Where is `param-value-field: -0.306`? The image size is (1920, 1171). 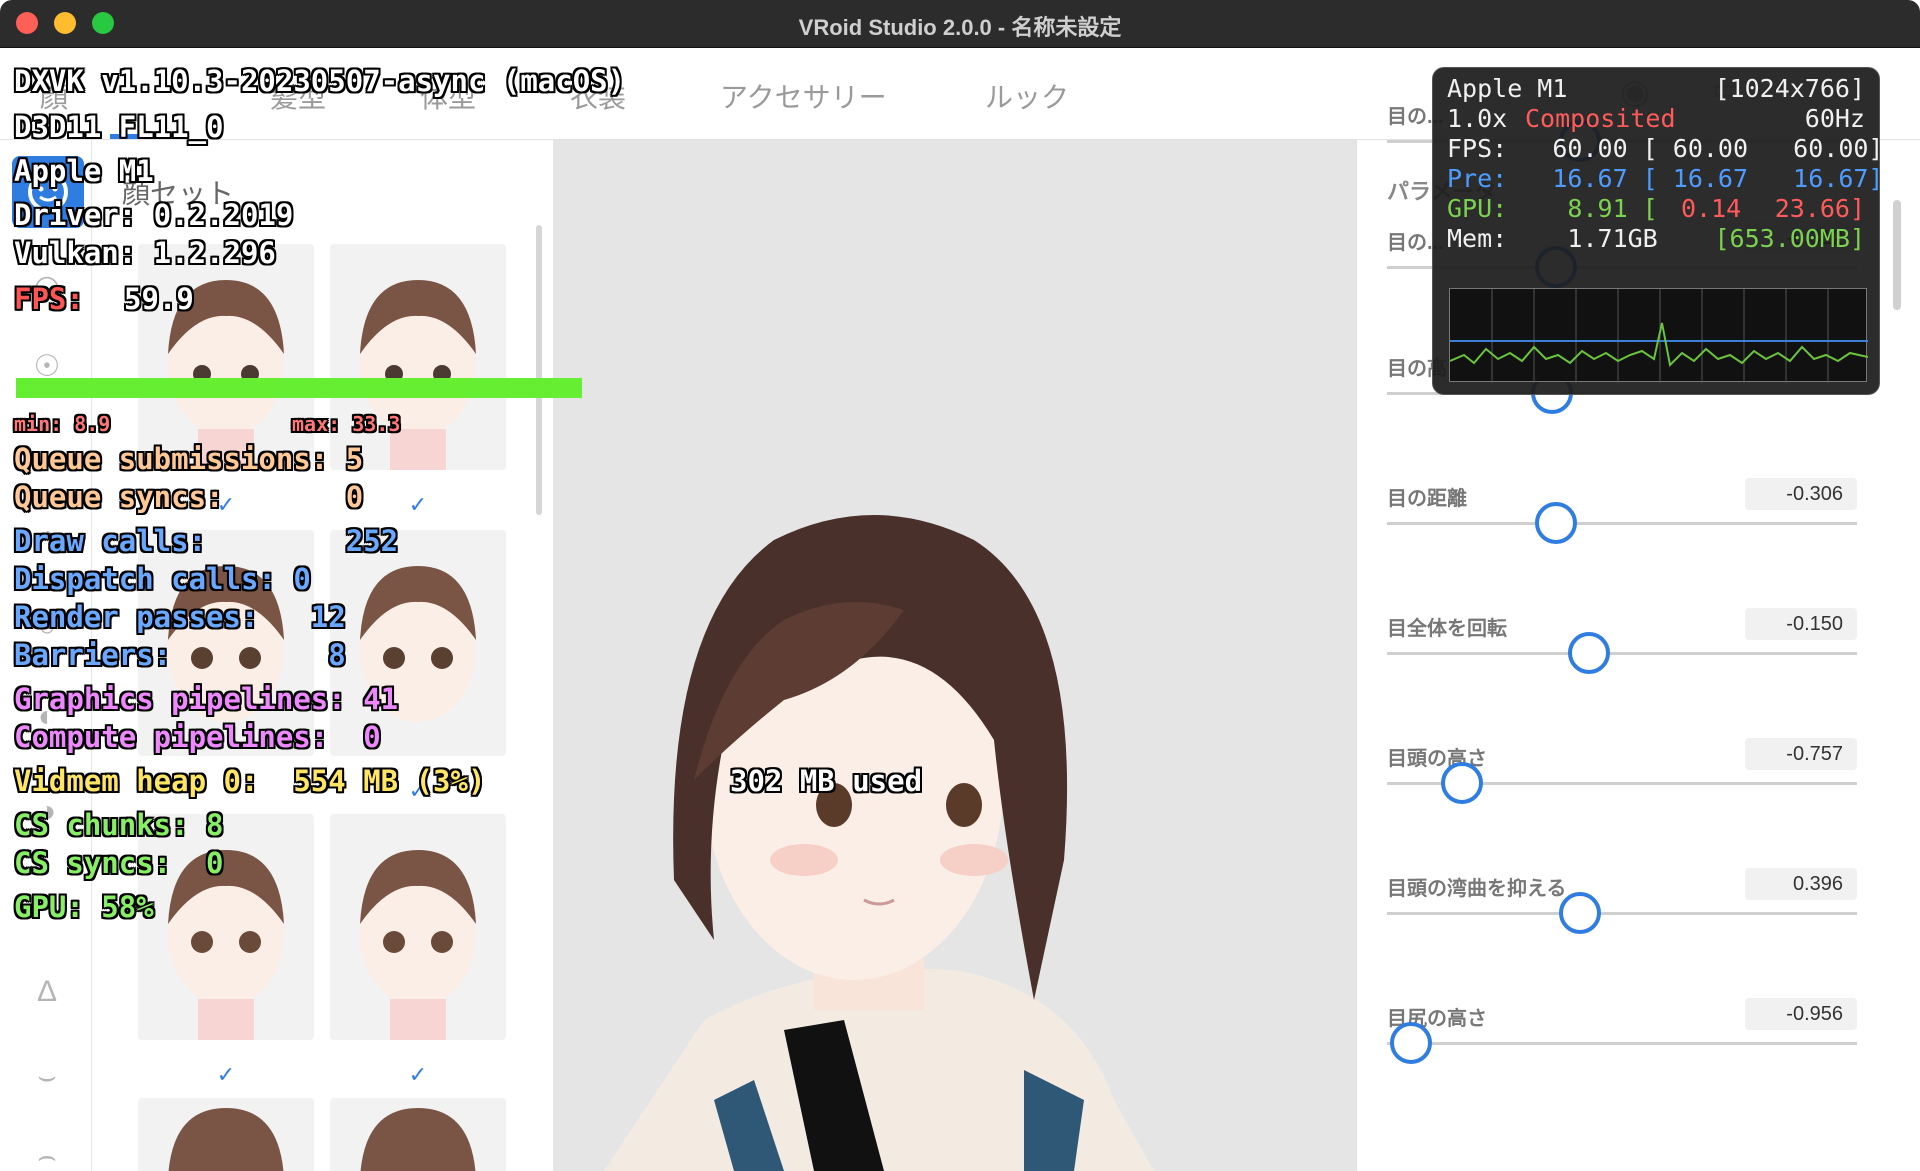
param-value-field: -0.306 is located at coordinates (1801, 494).